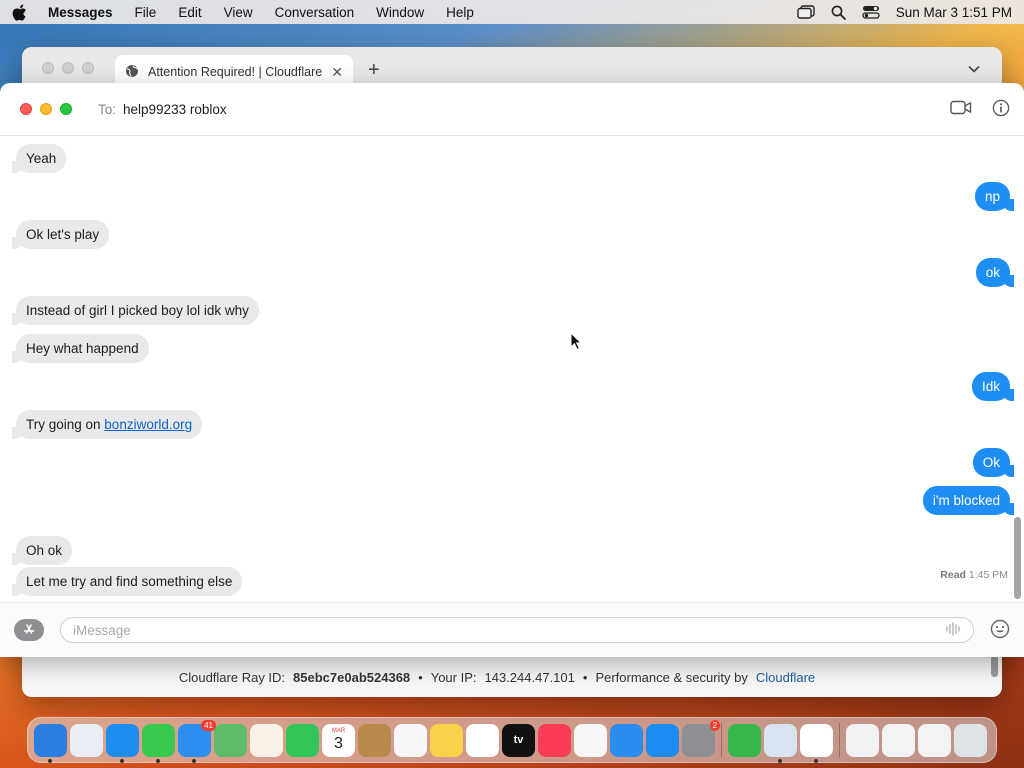 The image size is (1024, 768). What do you see at coordinates (107, 109) in the screenshot?
I see `to-label: To:` at bounding box center [107, 109].